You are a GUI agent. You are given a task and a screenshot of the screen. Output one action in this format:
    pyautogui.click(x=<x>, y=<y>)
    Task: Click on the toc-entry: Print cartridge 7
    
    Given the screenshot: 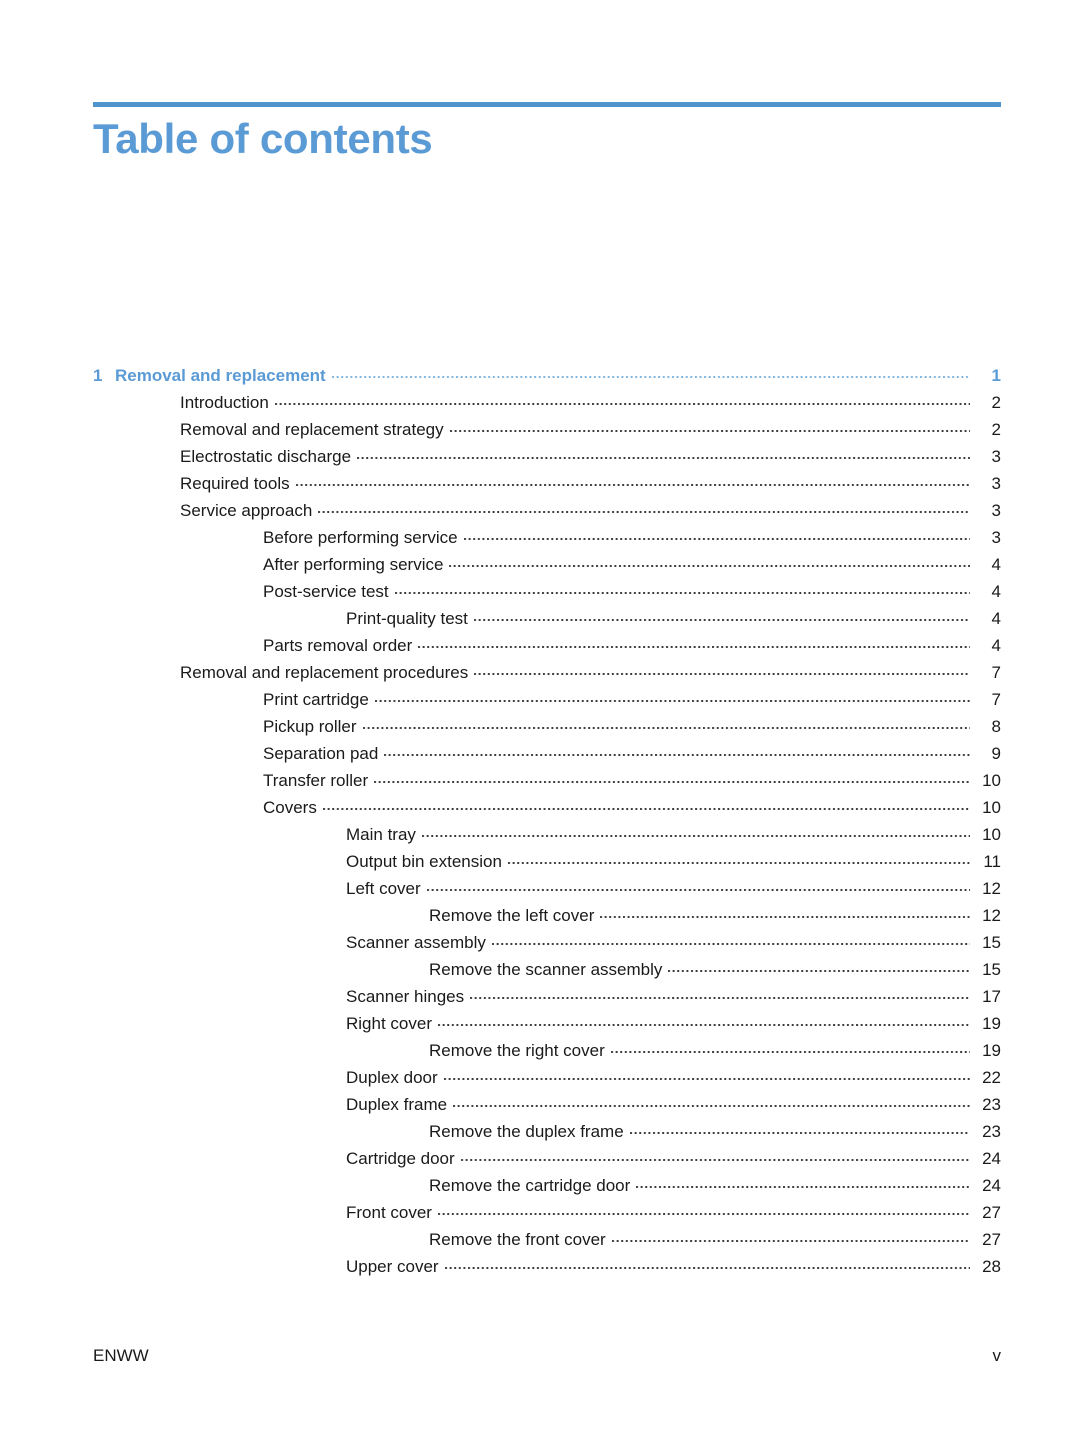 What is the action you would take?
    pyautogui.click(x=547, y=699)
    